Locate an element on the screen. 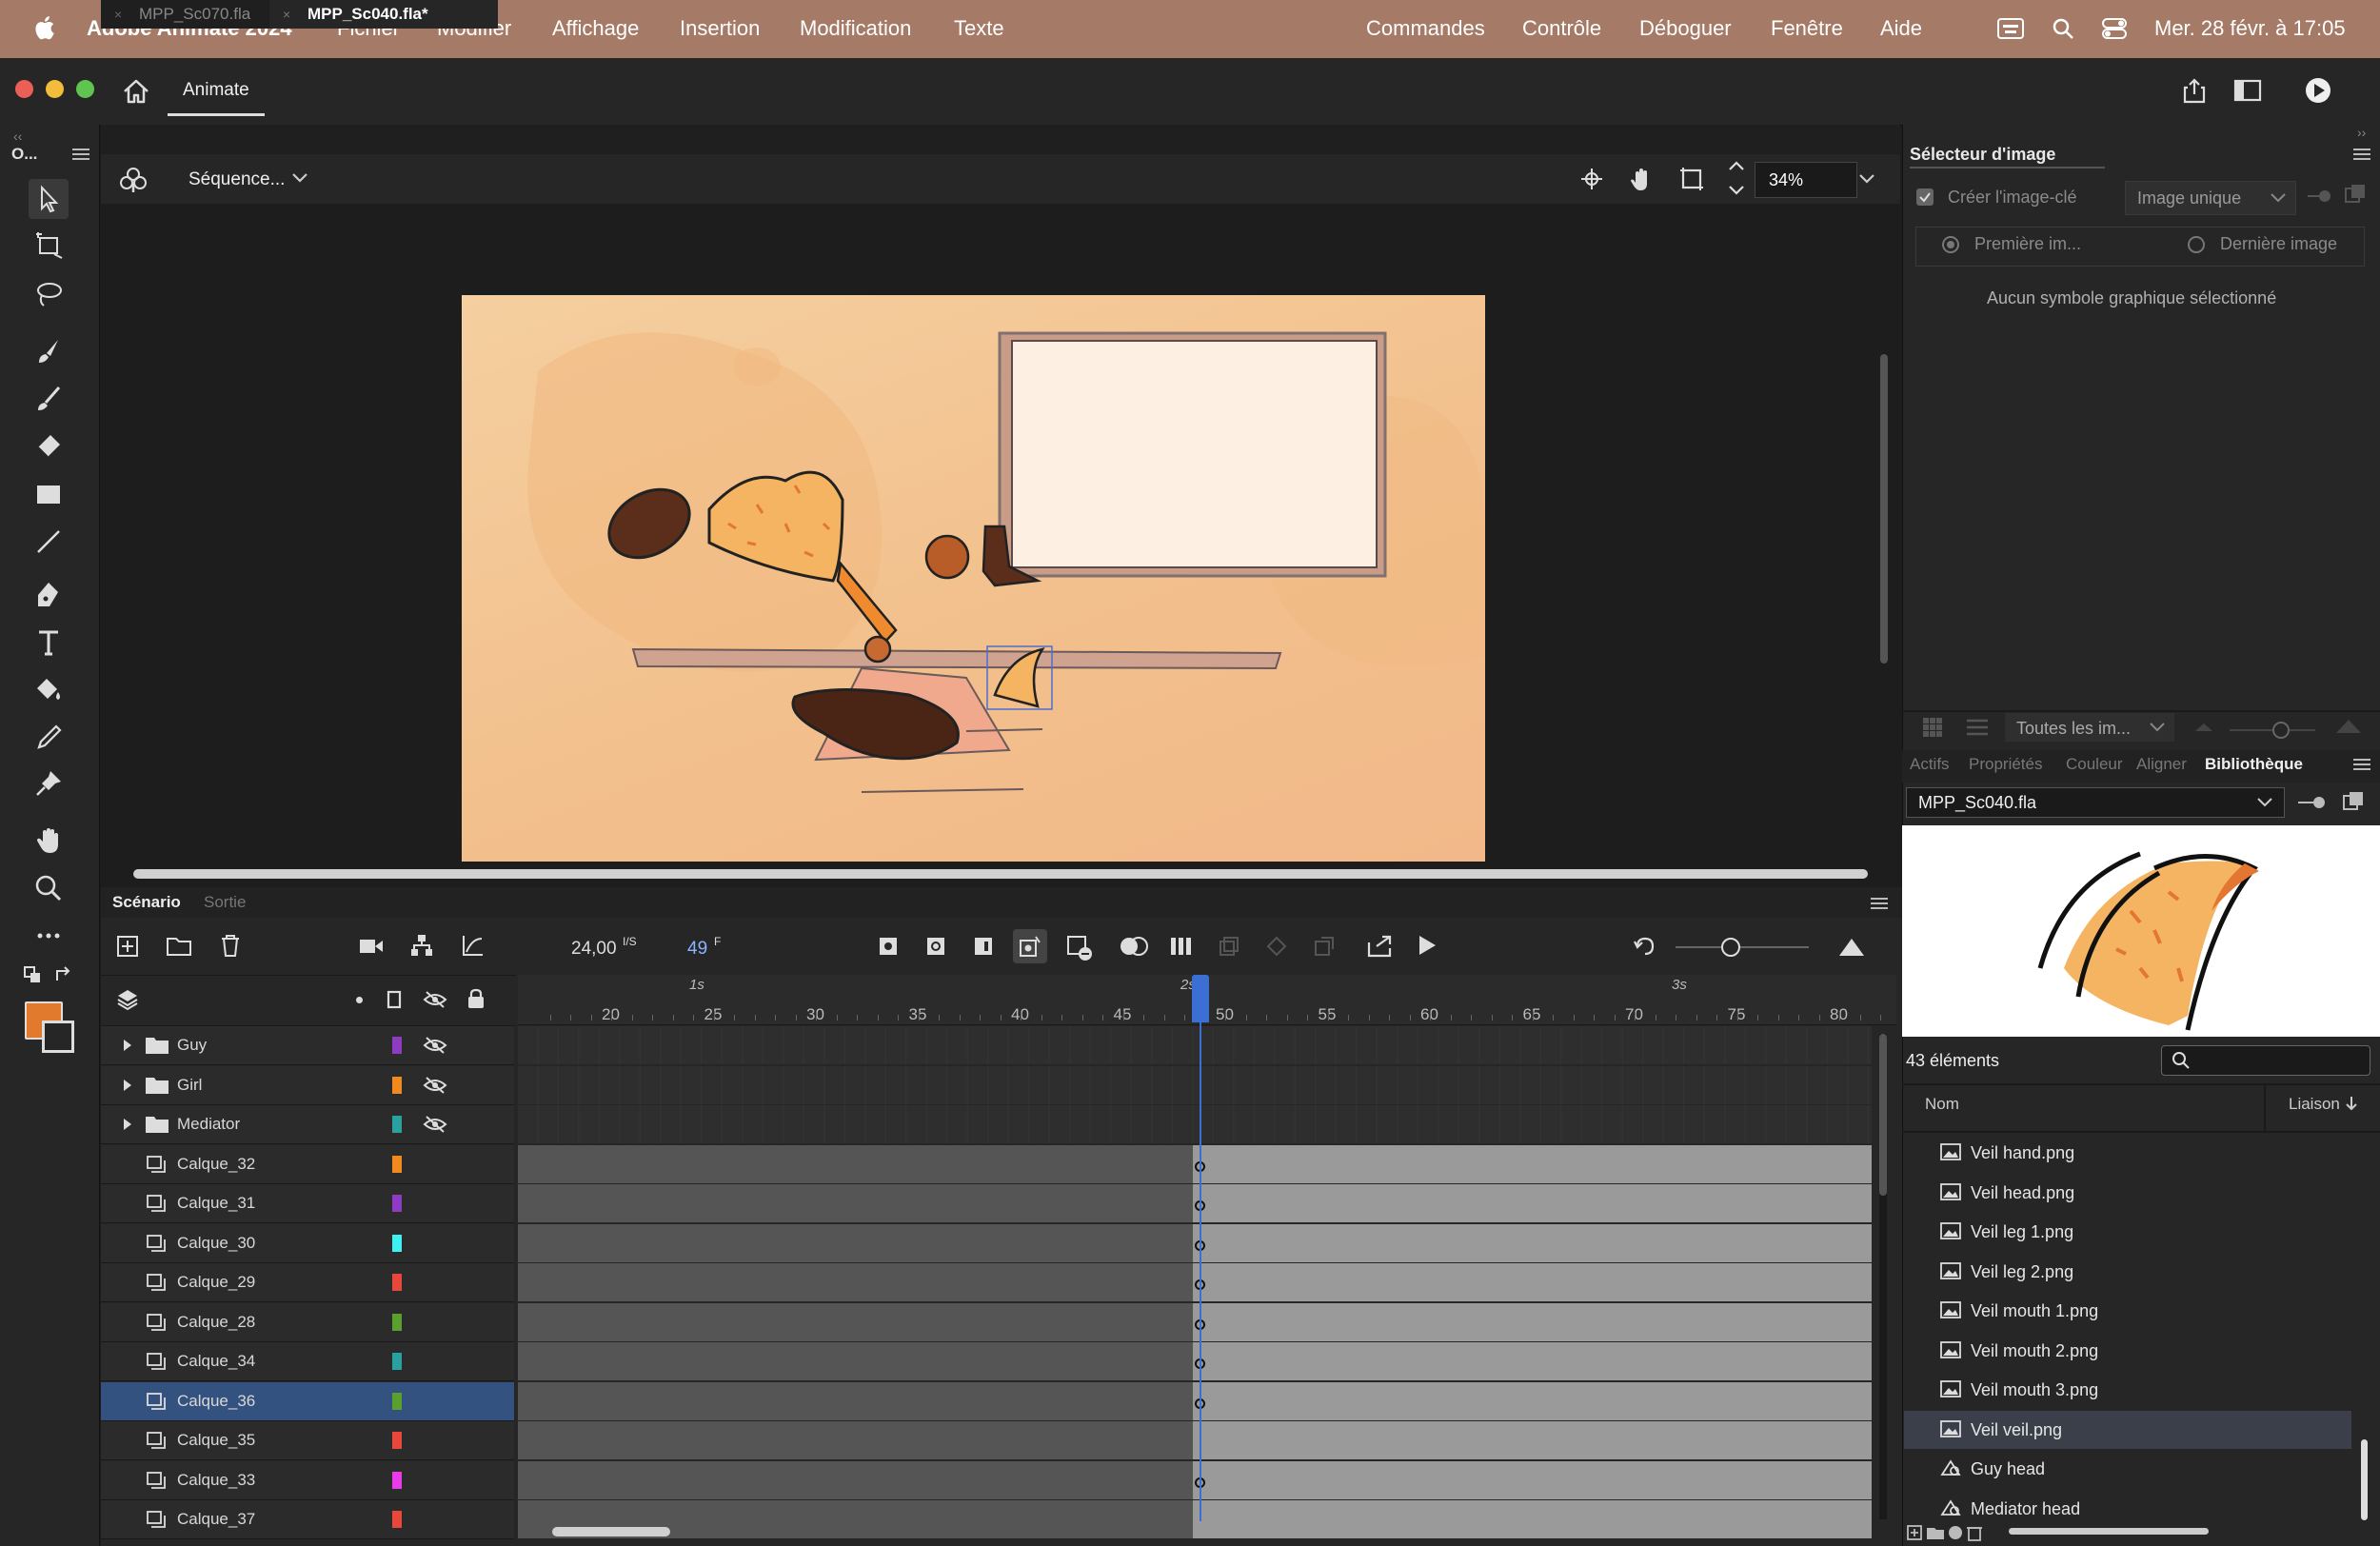  vertical-scrollbar is located at coordinates (1884, 509).